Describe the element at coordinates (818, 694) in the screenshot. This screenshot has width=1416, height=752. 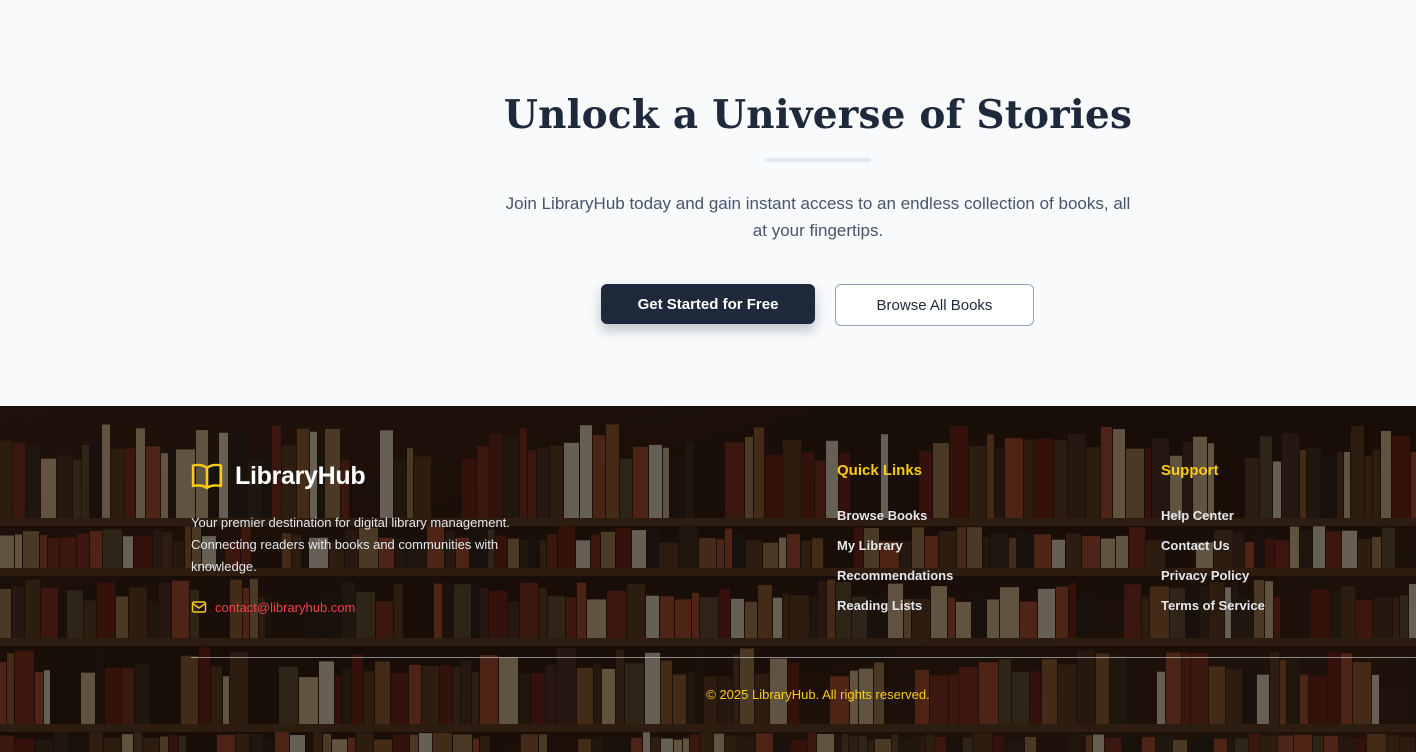
I see `copyright-text: © 2025 LibraryHub. All rights reserved.` at that location.